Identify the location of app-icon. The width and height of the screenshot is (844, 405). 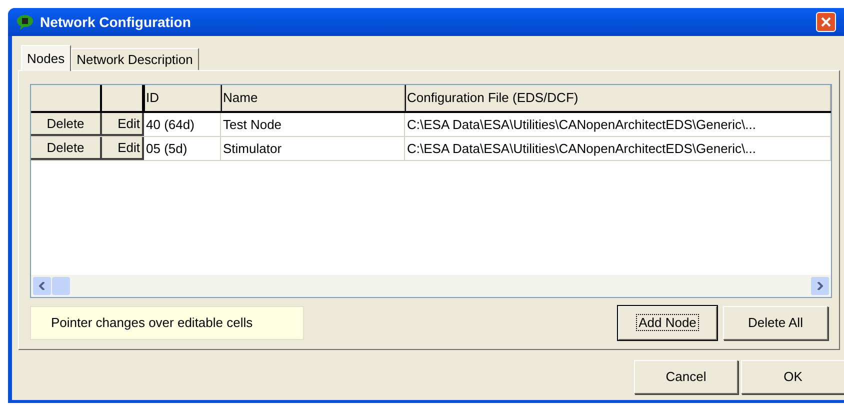
(25, 22).